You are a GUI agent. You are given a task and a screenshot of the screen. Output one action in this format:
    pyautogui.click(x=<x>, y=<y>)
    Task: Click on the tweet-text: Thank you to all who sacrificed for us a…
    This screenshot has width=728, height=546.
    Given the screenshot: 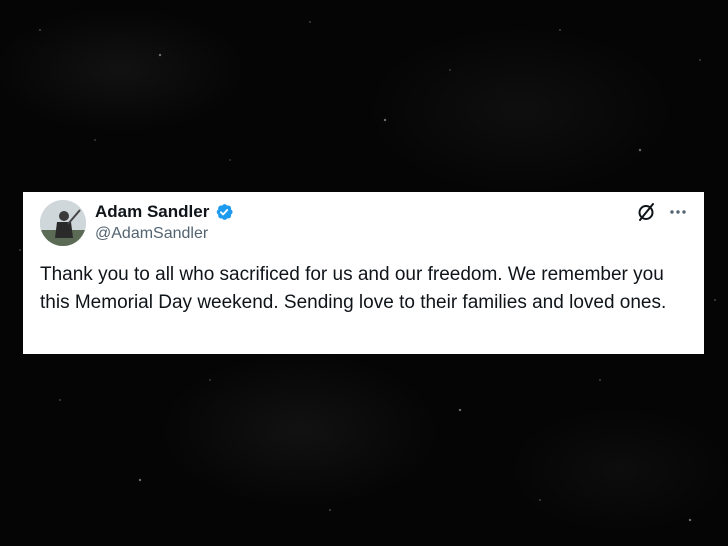 What is the action you would take?
    pyautogui.click(x=353, y=288)
    